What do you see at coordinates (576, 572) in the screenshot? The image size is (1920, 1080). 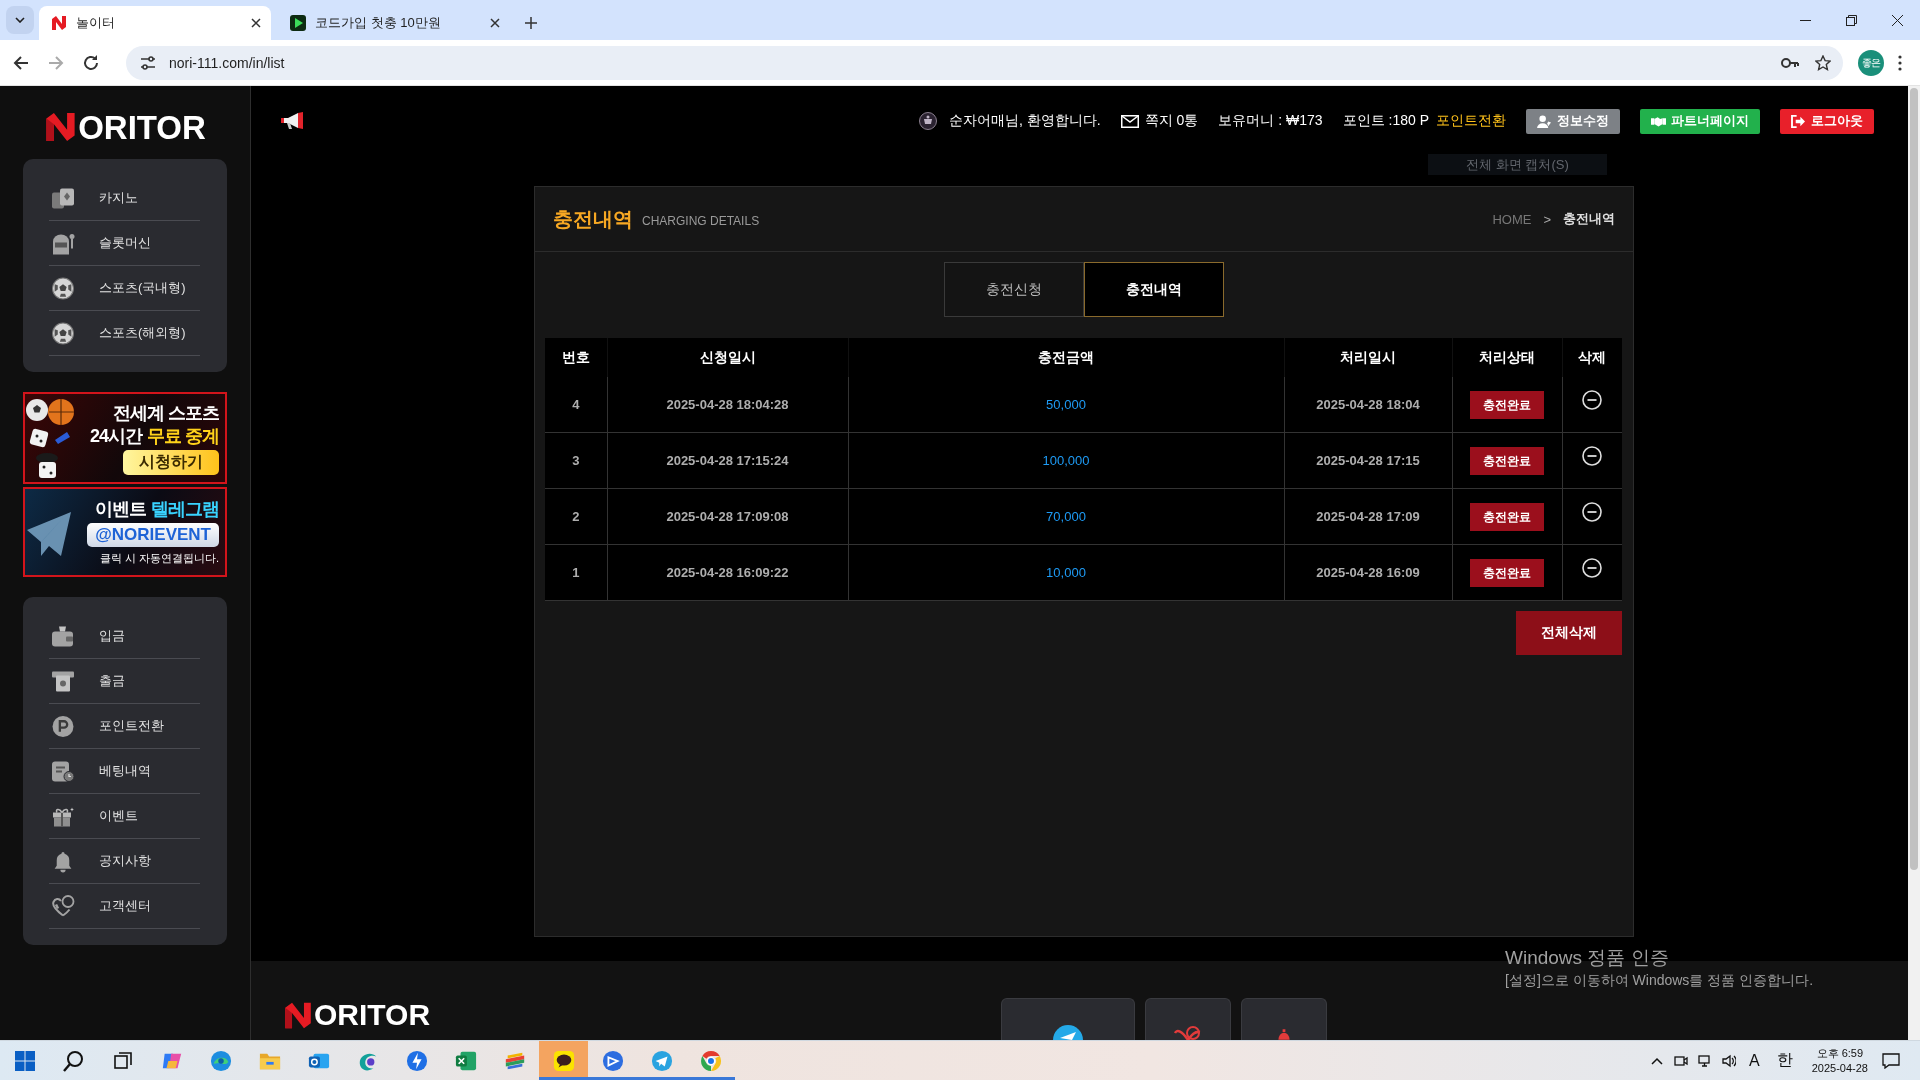 I see `table-cell: 1` at bounding box center [576, 572].